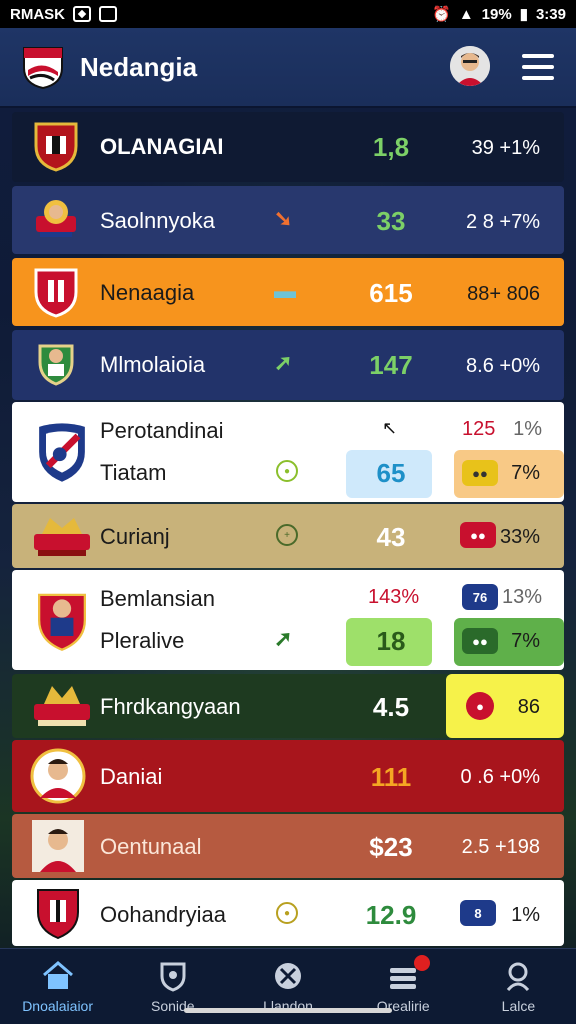  I want to click on list-item: Oohandryiaa ● 12.9 8 1%, so click(288, 913).